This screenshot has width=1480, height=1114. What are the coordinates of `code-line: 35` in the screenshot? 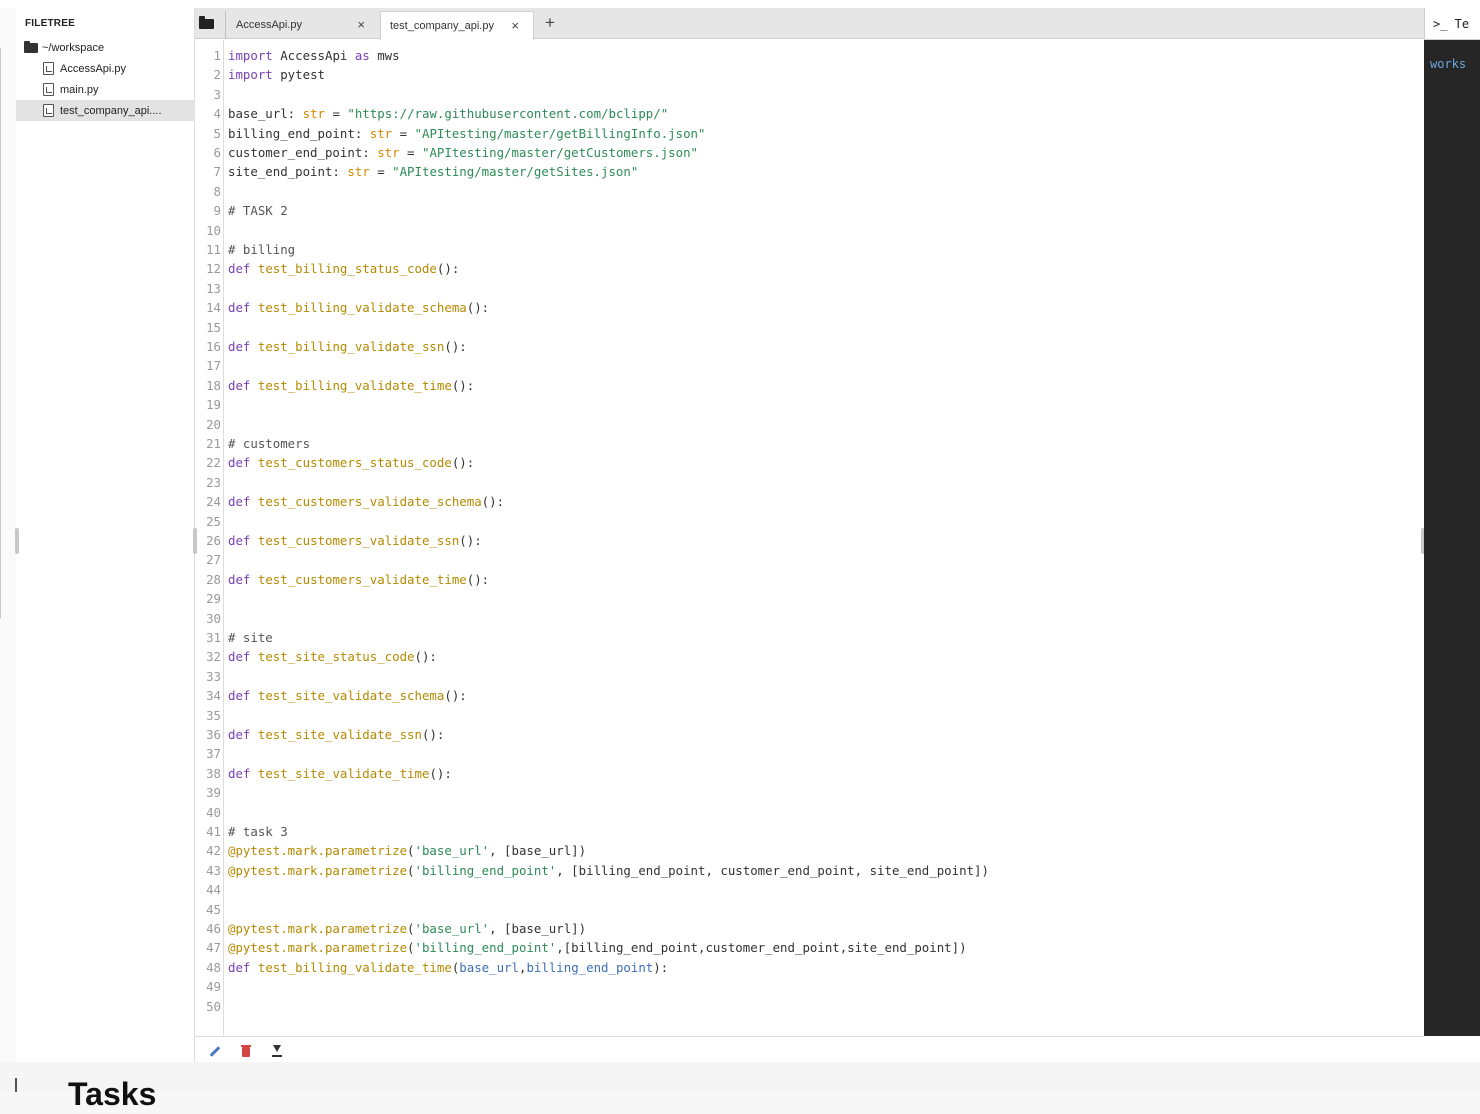 It's located at (809, 715).